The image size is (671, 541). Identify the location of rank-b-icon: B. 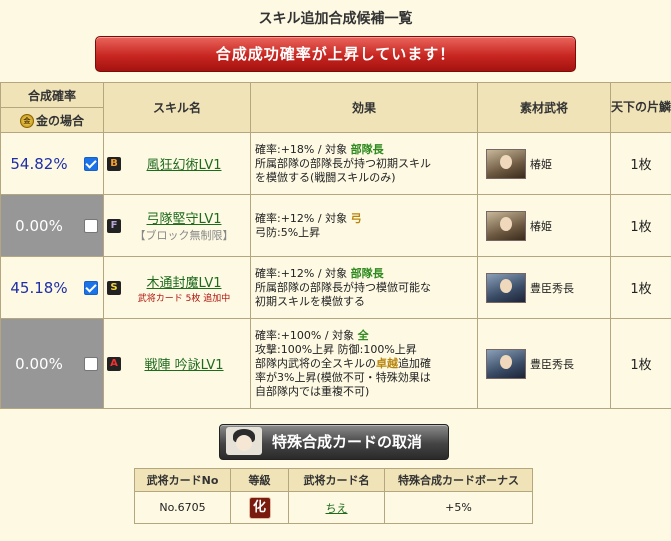
(114, 163).